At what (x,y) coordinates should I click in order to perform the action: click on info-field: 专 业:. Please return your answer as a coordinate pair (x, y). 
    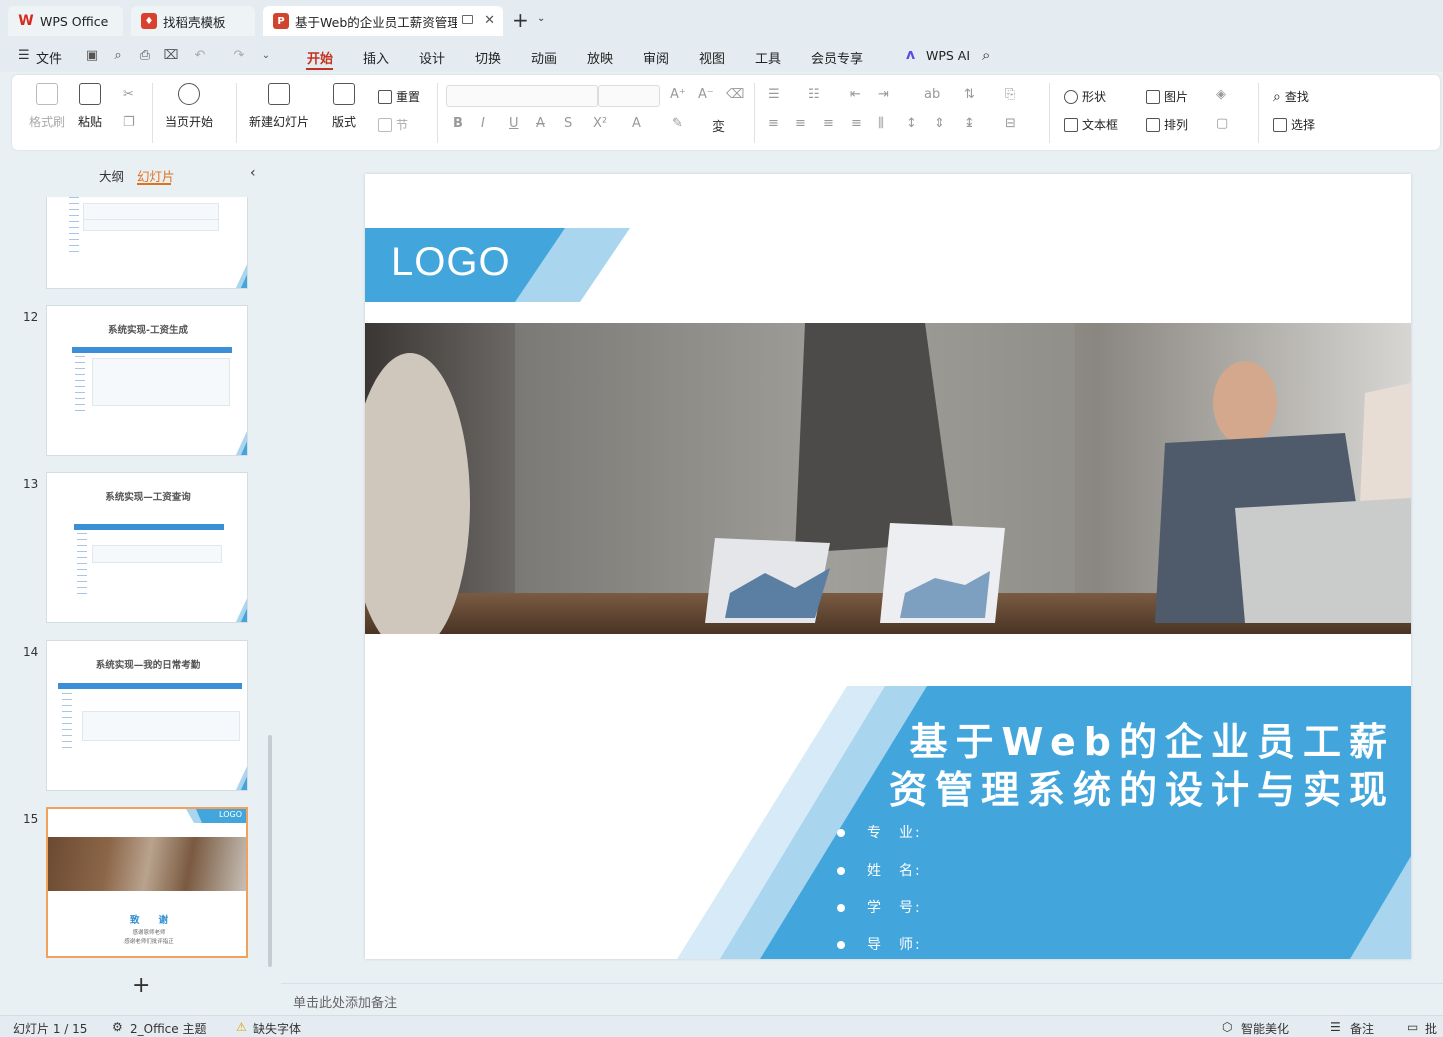
    Looking at the image, I should click on (879, 832).